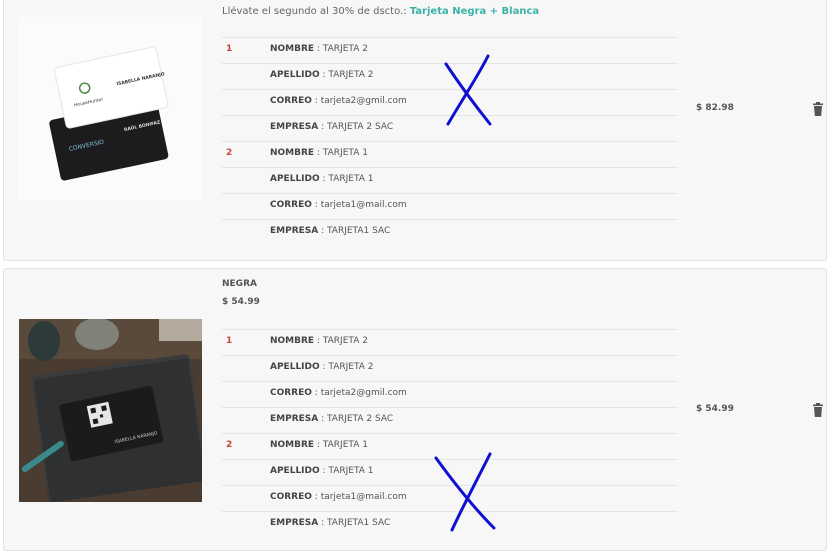 This screenshot has width=836, height=553. I want to click on product-image-negra: ISABELLA NARANJO, so click(110, 410).